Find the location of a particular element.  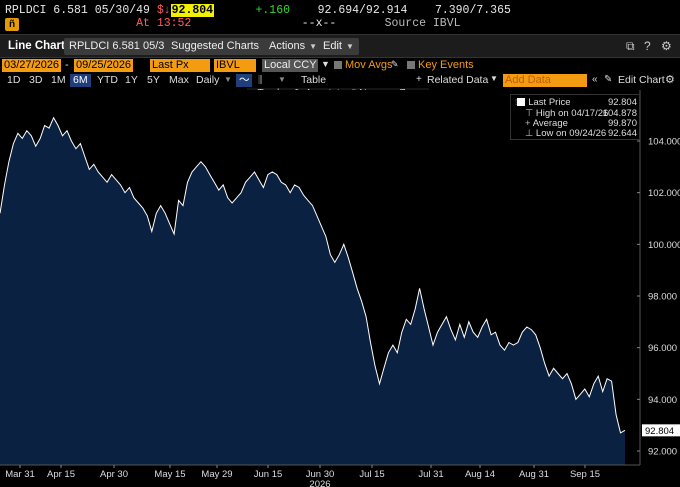

range-3d: 3D is located at coordinates (35, 80).